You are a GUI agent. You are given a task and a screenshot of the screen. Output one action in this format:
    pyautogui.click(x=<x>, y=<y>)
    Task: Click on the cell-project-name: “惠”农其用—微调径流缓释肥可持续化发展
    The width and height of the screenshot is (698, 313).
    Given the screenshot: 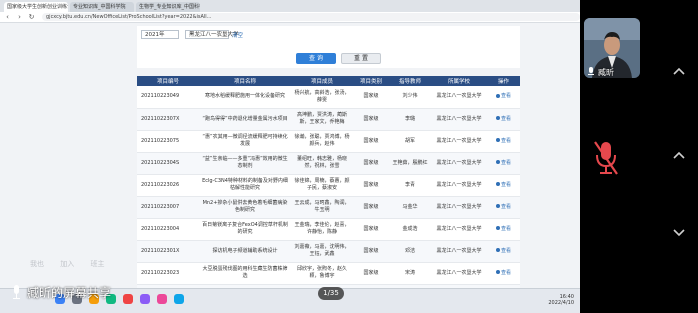 What is the action you would take?
    pyautogui.click(x=245, y=141)
    